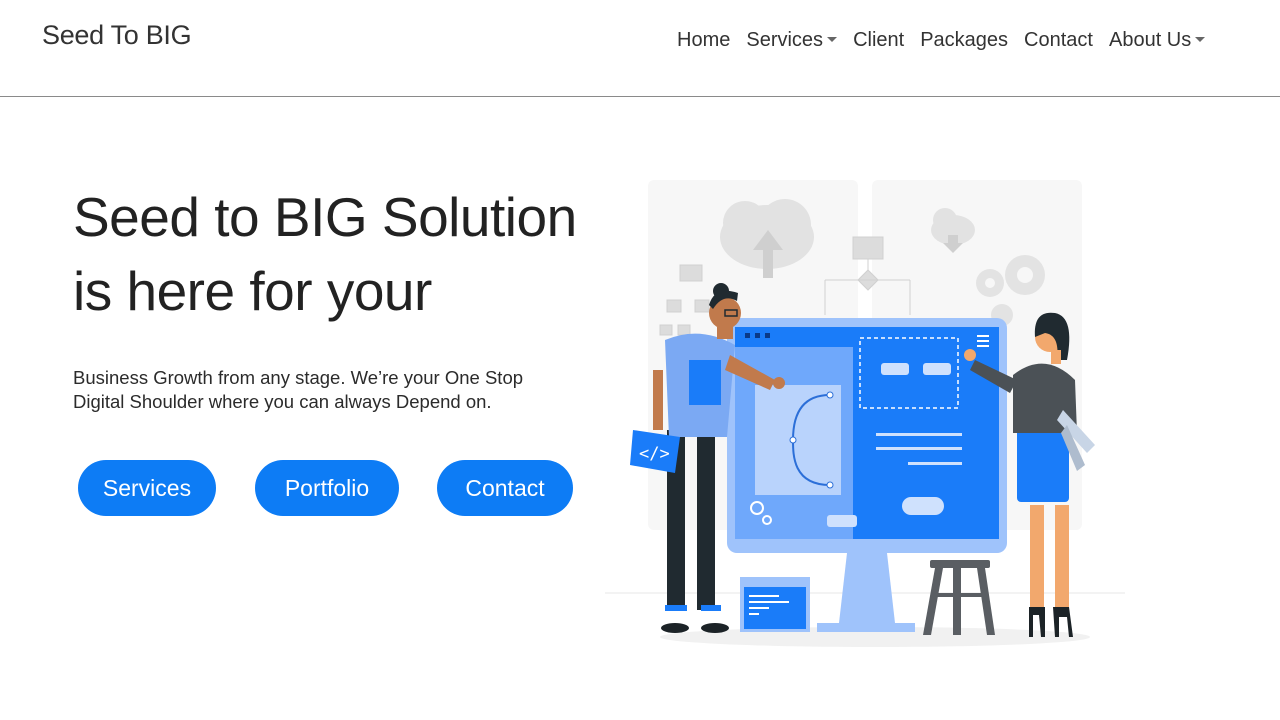 The width and height of the screenshot is (1280, 720). I want to click on nav-home-label: Home, so click(704, 40).